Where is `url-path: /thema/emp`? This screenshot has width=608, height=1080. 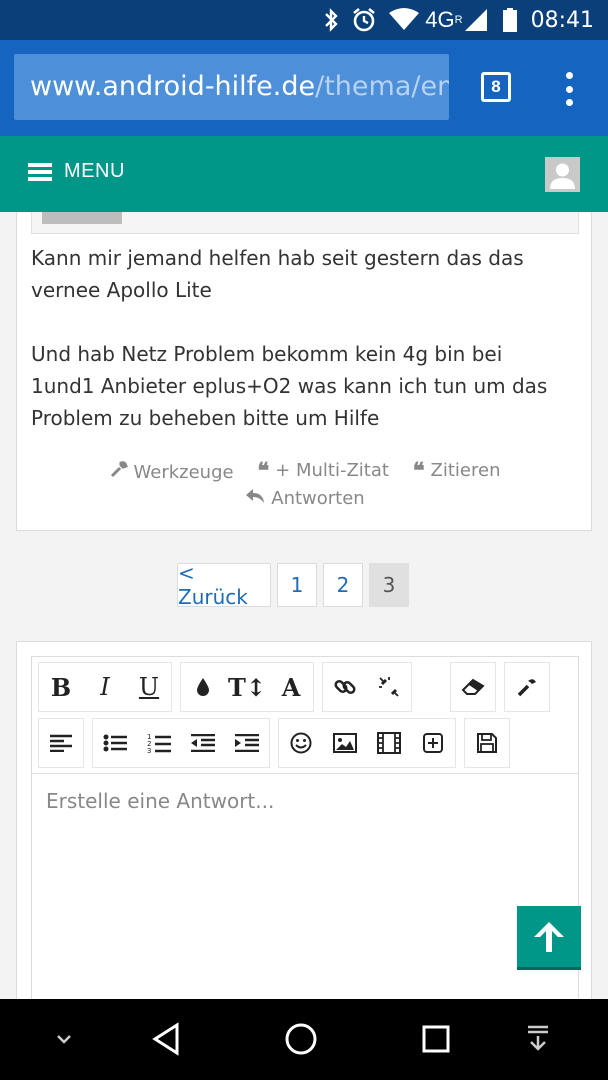 url-path: /thema/emp is located at coordinates (382, 86).